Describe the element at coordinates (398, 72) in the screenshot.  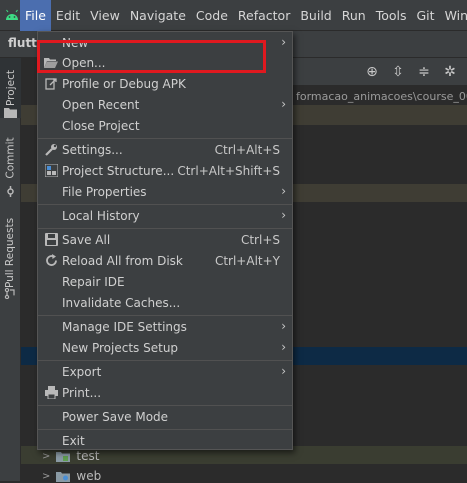
I see `expand-all-icon: ⇳` at that location.